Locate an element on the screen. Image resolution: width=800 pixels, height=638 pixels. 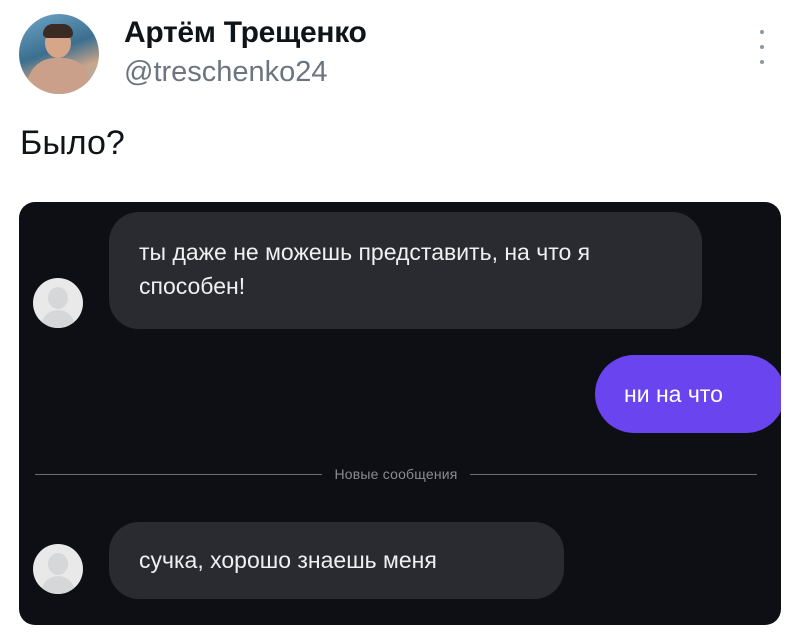
tweet-author-handle: @treschenko24 is located at coordinates (226, 72).